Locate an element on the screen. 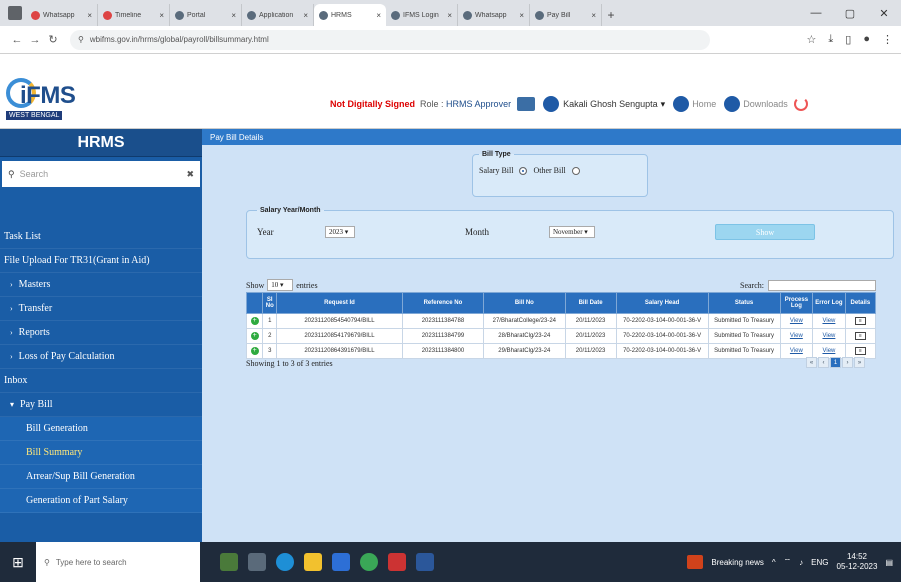  task-view-icon is located at coordinates (257, 562).